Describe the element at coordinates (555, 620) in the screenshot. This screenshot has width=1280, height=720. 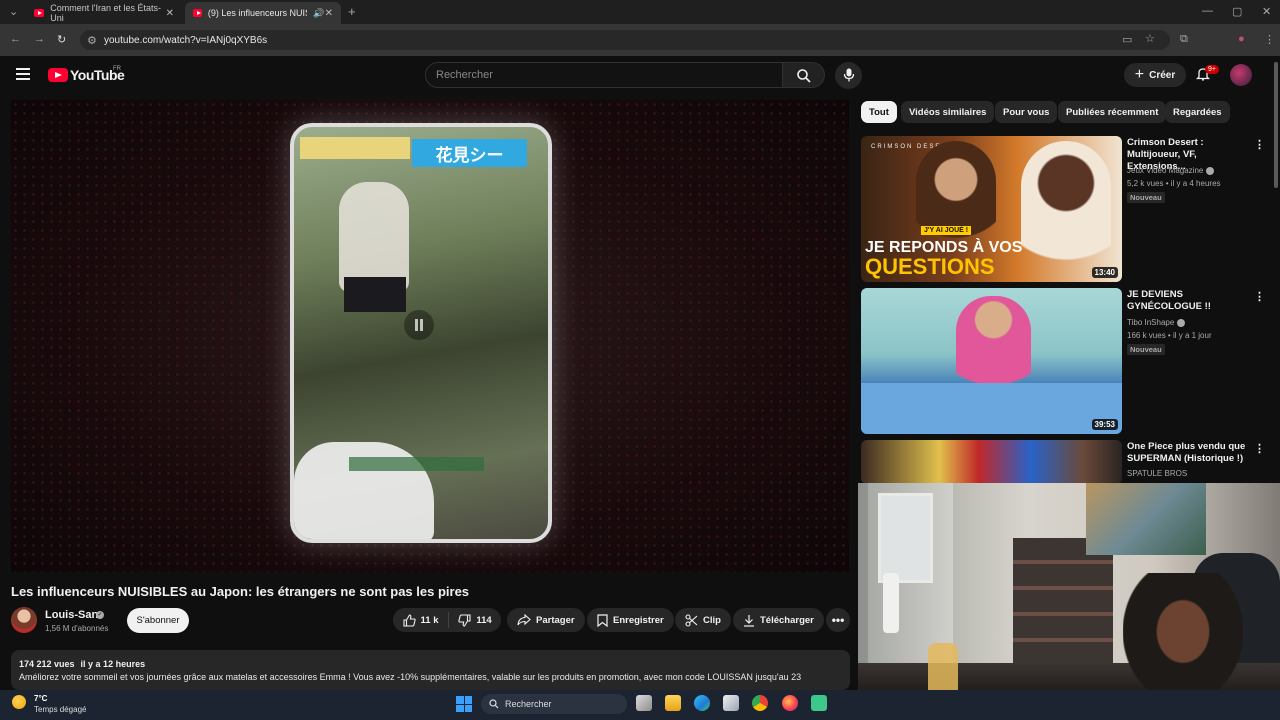
I see `share-label: Partager` at that location.